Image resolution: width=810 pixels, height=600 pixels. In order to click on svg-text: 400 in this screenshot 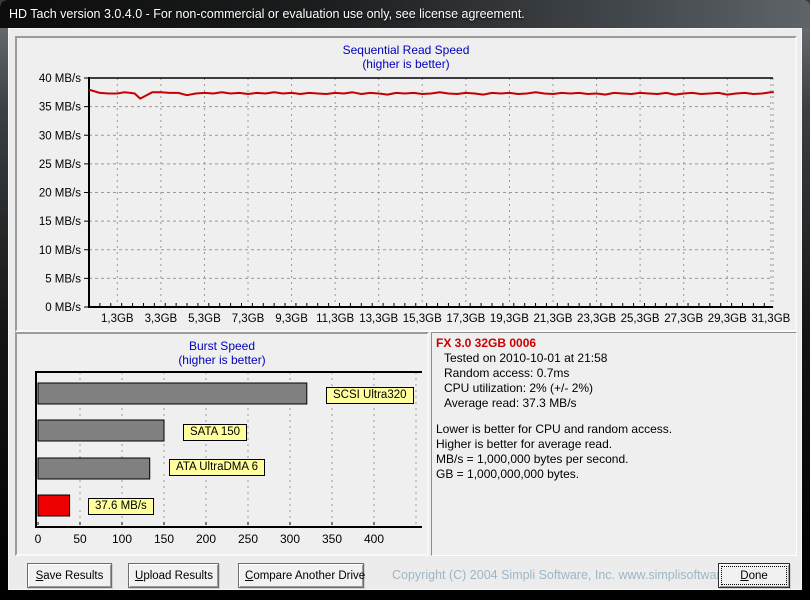, I will do `click(374, 539)`.